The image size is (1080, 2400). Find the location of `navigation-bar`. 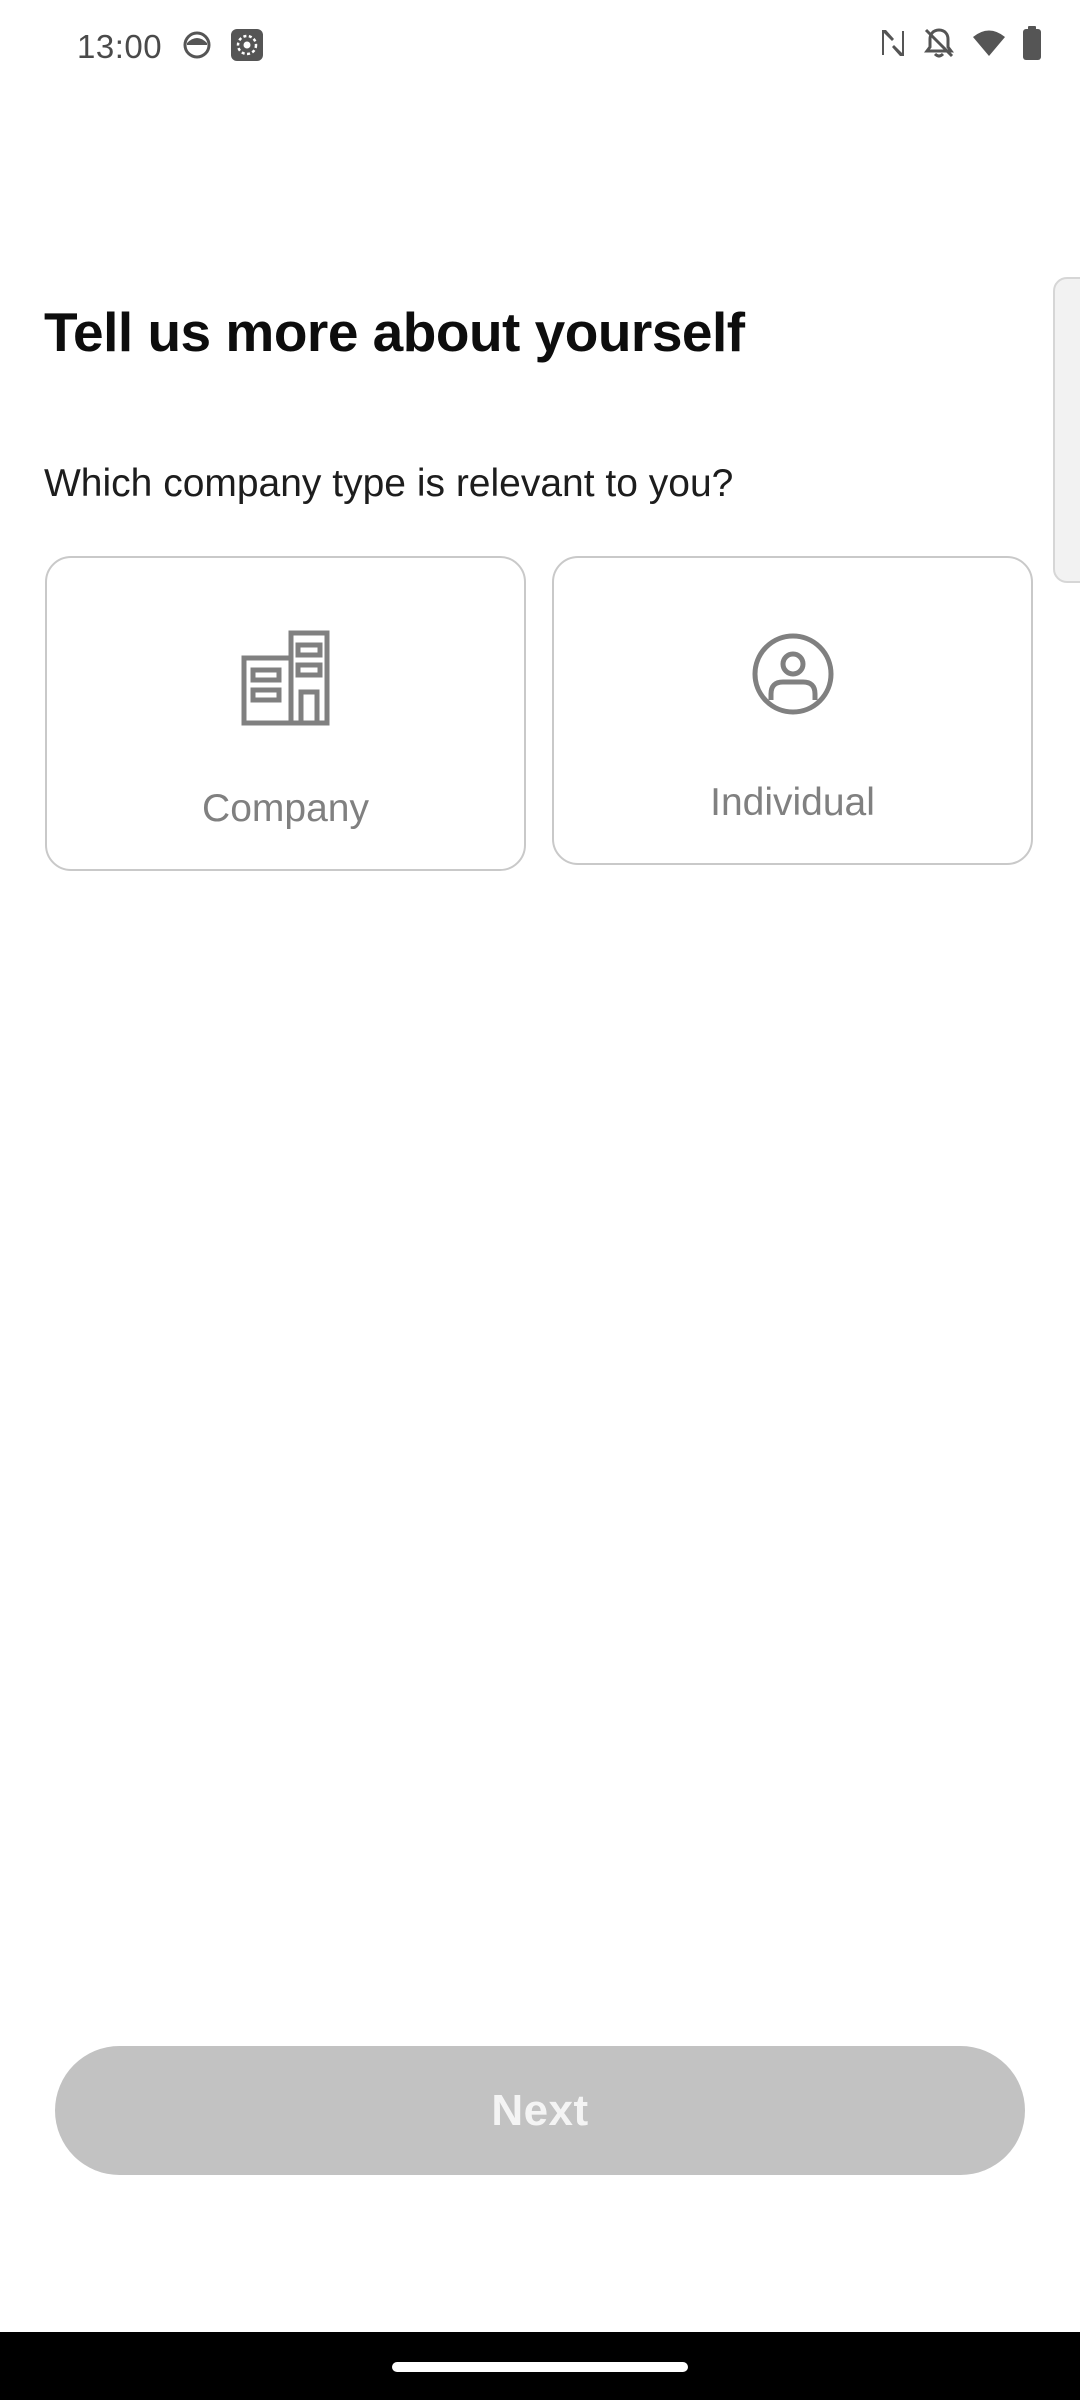

navigation-bar is located at coordinates (540, 2366).